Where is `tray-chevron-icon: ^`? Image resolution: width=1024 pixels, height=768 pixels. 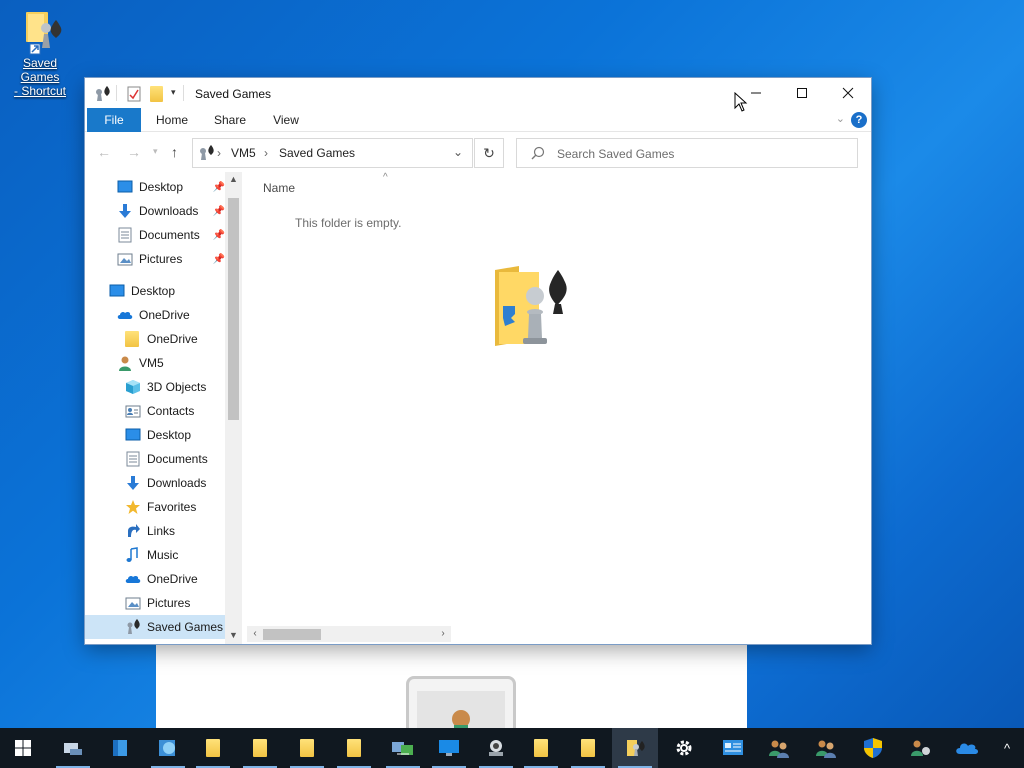 tray-chevron-icon: ^ is located at coordinates (1007, 748).